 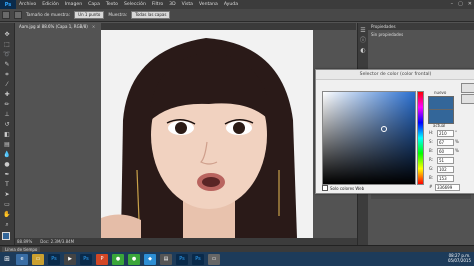 What do you see at coordinates (38, 259) in the screenshot?
I see `explorer-icon: ▭` at bounding box center [38, 259].